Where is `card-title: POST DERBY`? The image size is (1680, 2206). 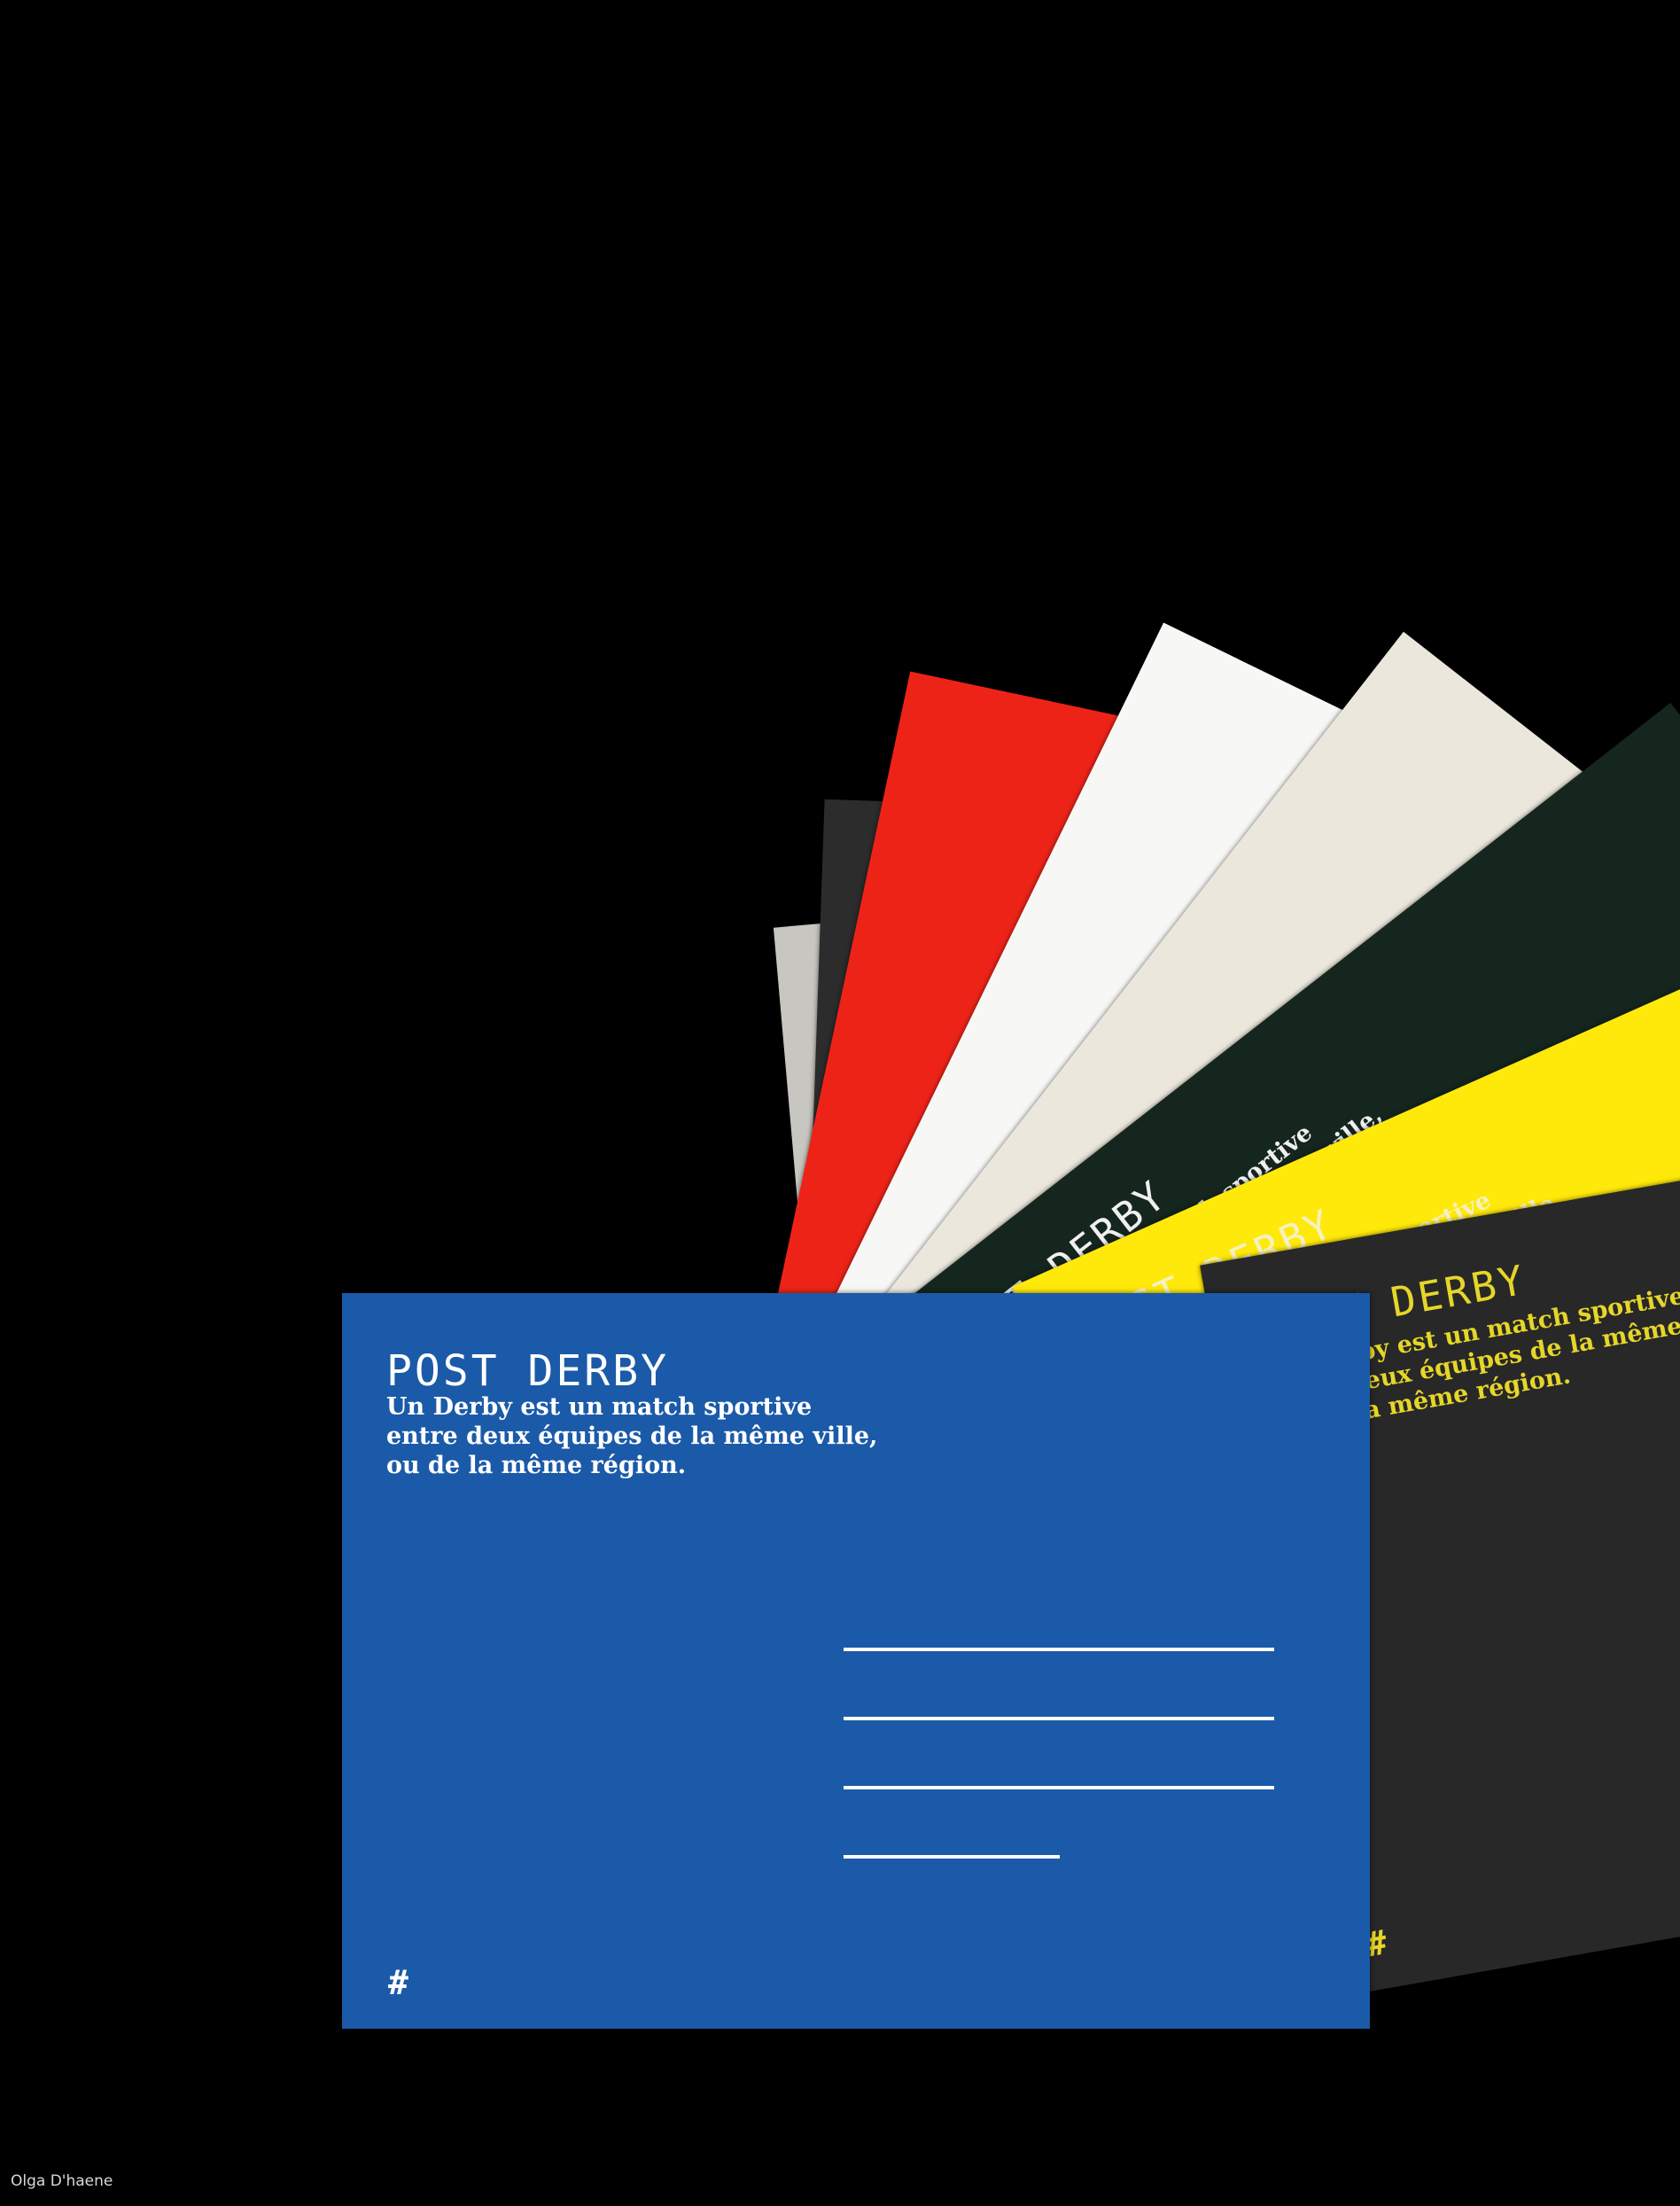
card-title: POST DERBY is located at coordinates (527, 1371).